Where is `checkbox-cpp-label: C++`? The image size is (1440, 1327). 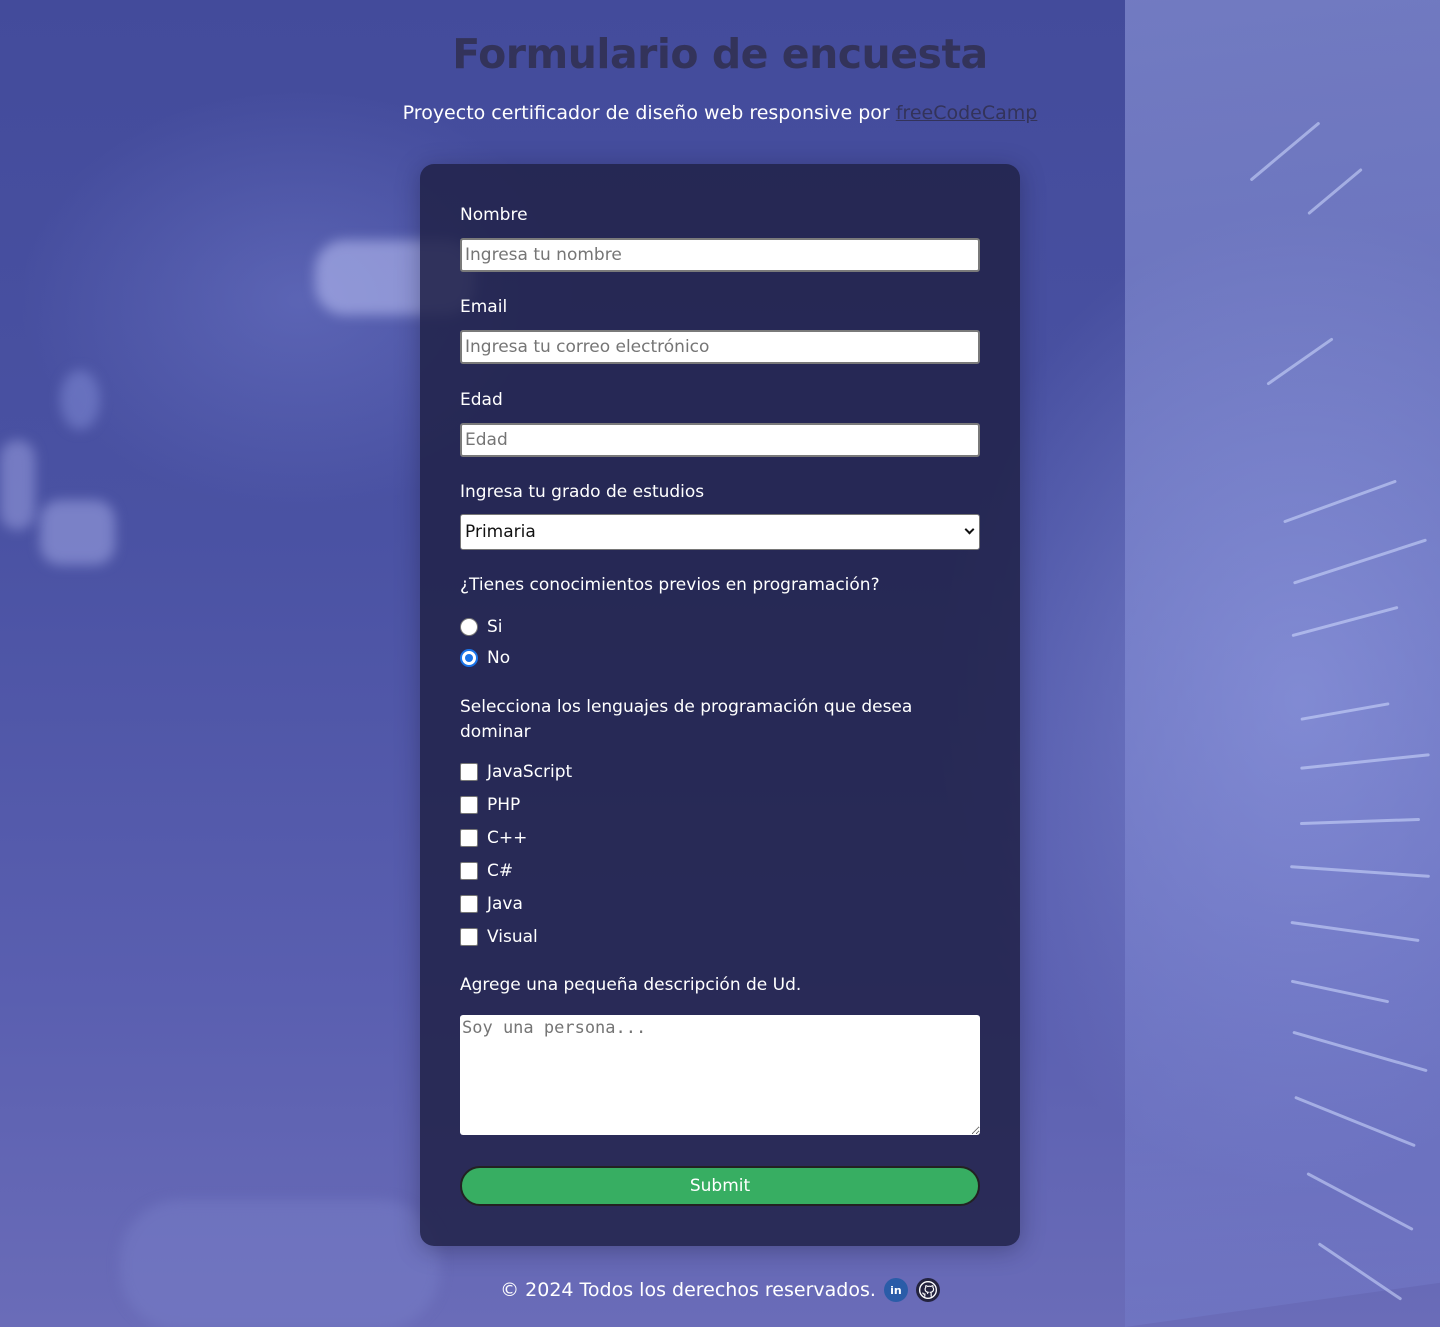
checkbox-cpp-label: C++ is located at coordinates (507, 838).